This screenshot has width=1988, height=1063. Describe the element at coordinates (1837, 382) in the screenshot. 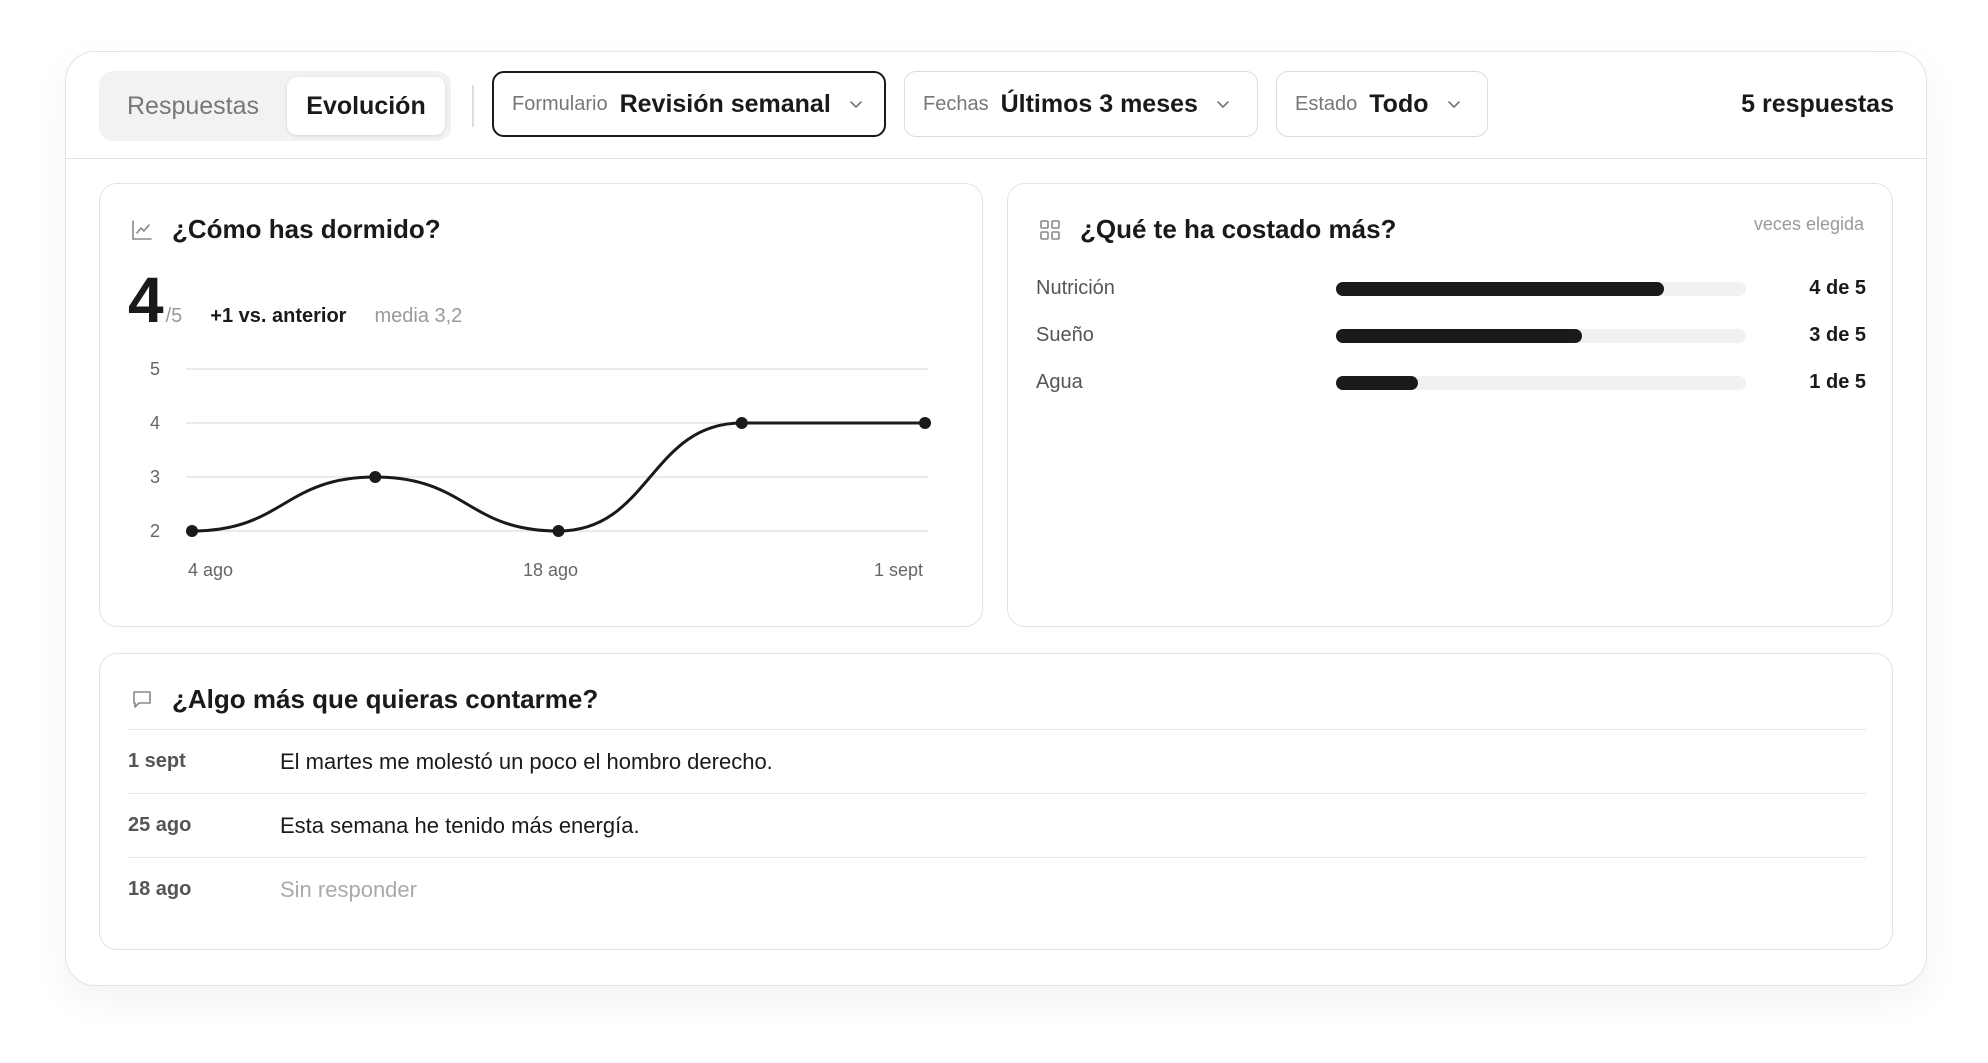

I see `cost-row-count: 1 de 5` at that location.